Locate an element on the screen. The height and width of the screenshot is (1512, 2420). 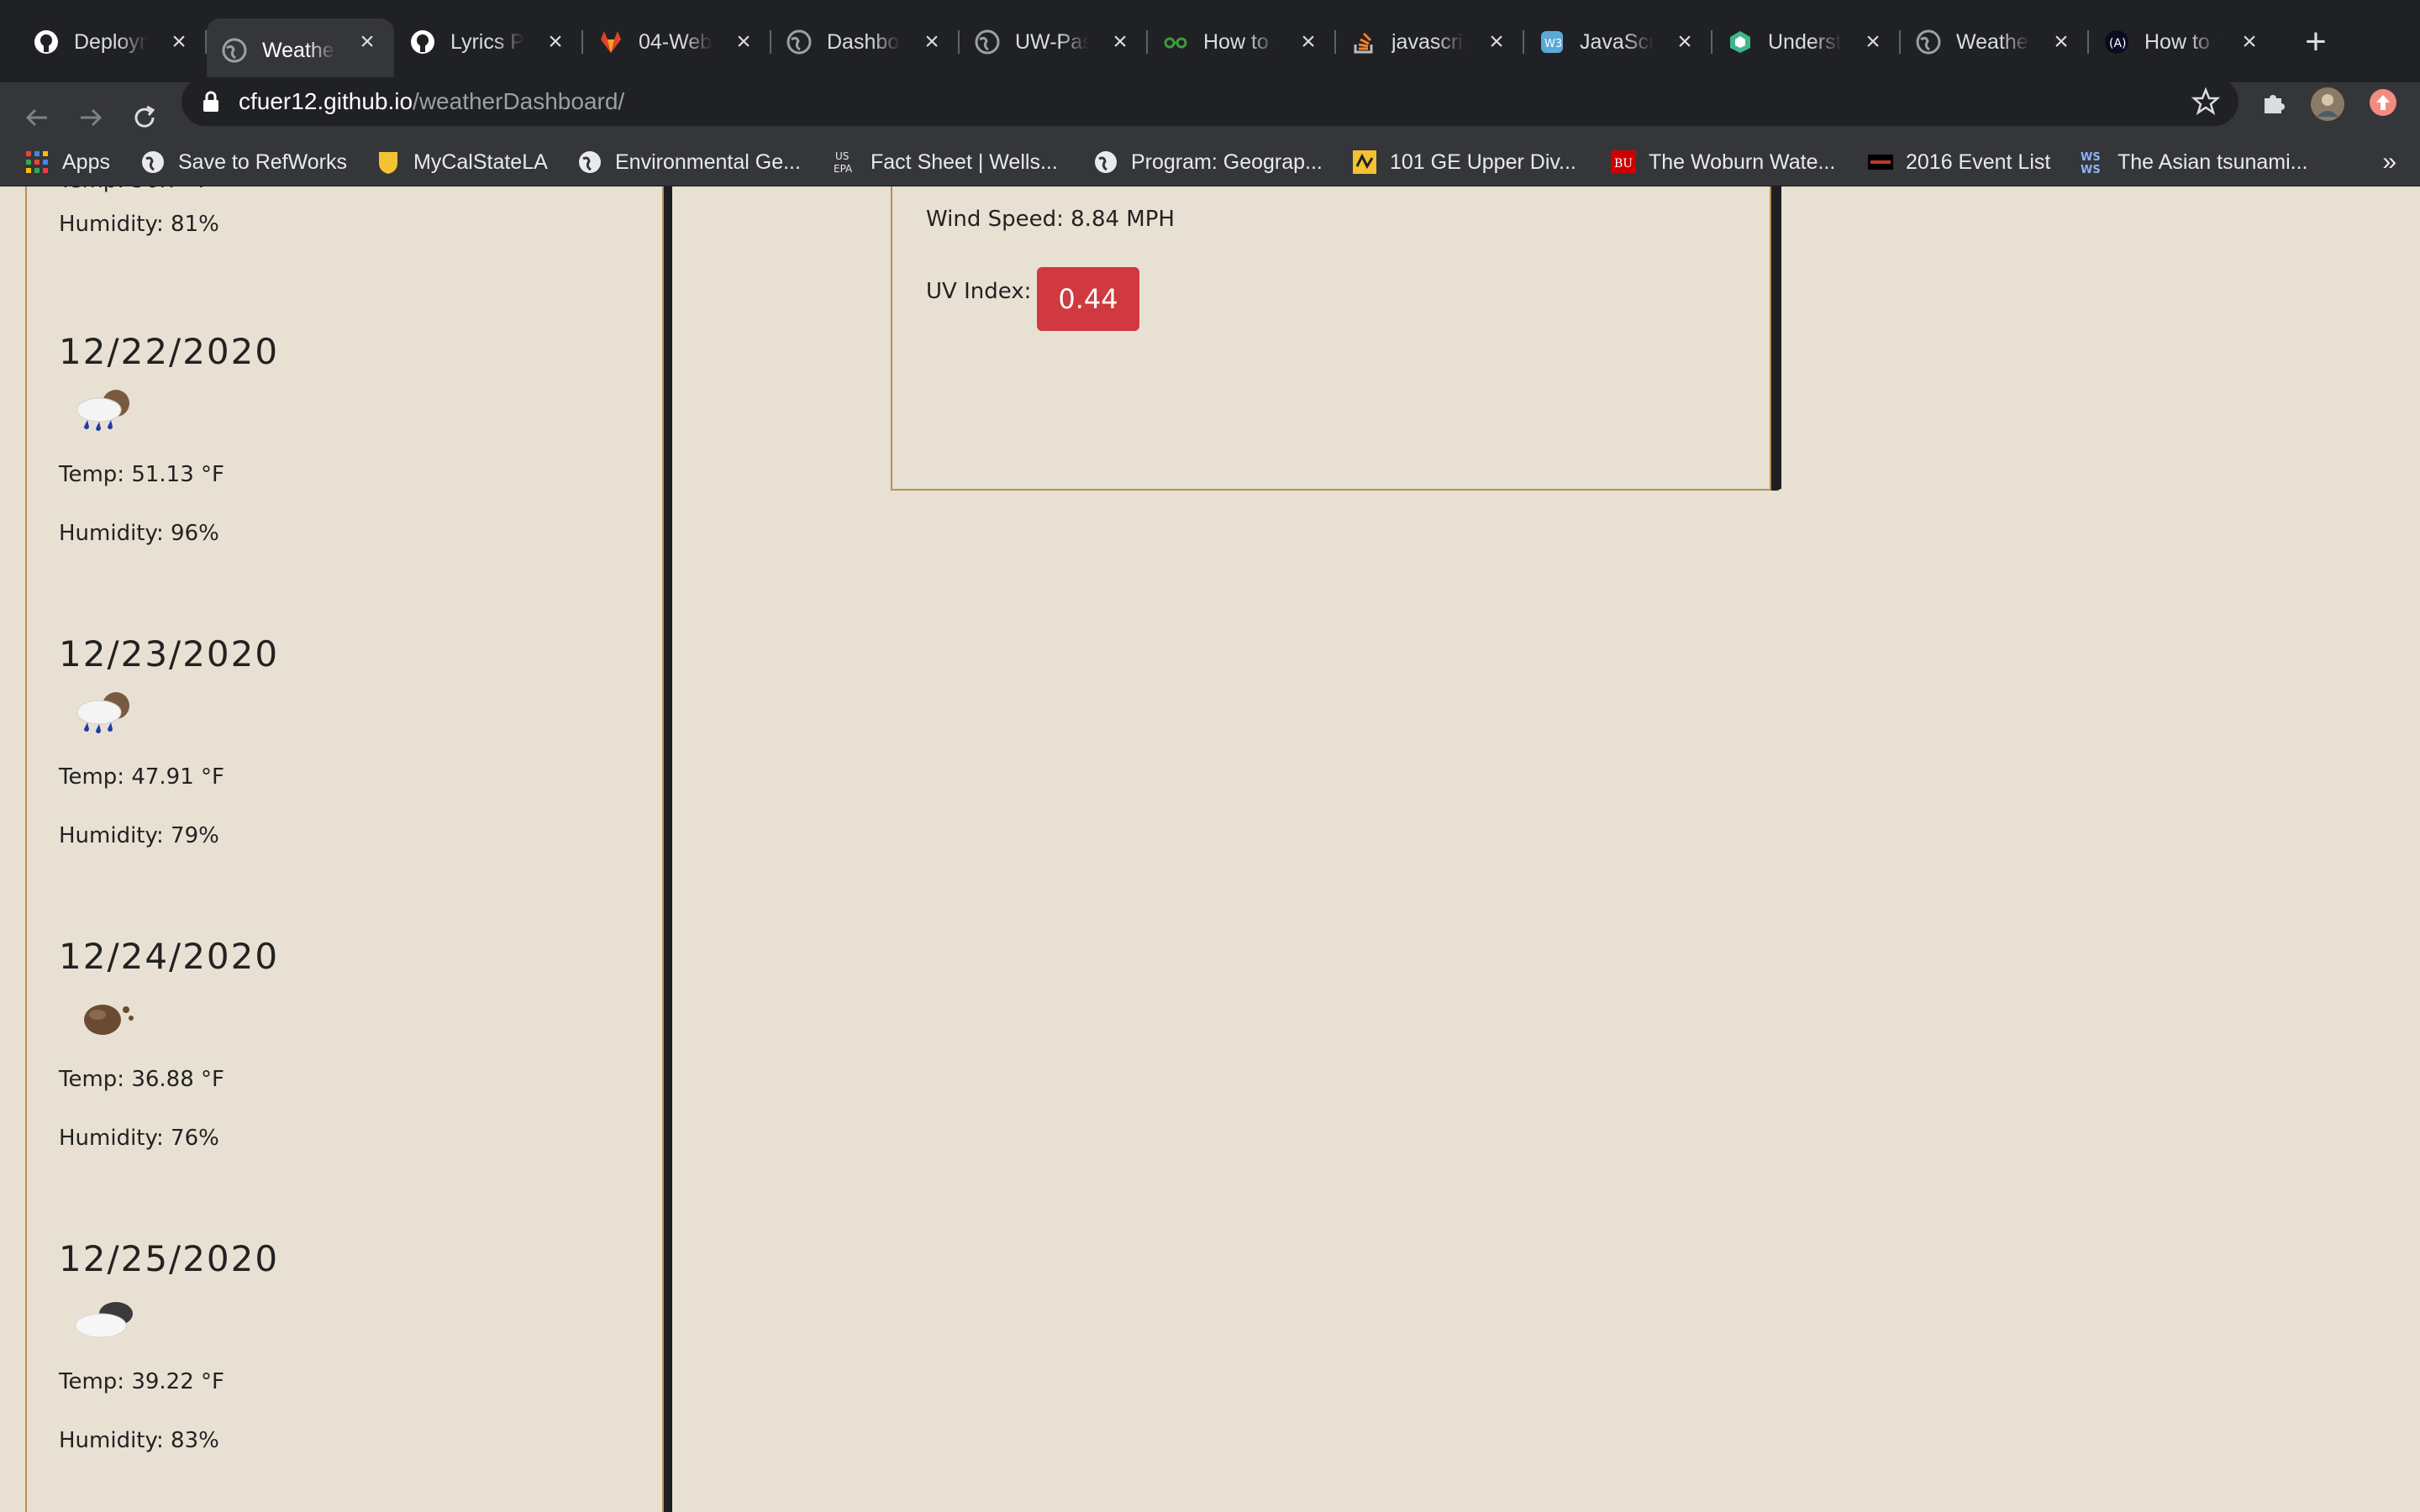
forecast-date: 12/23/2020 is located at coordinates (169, 654).